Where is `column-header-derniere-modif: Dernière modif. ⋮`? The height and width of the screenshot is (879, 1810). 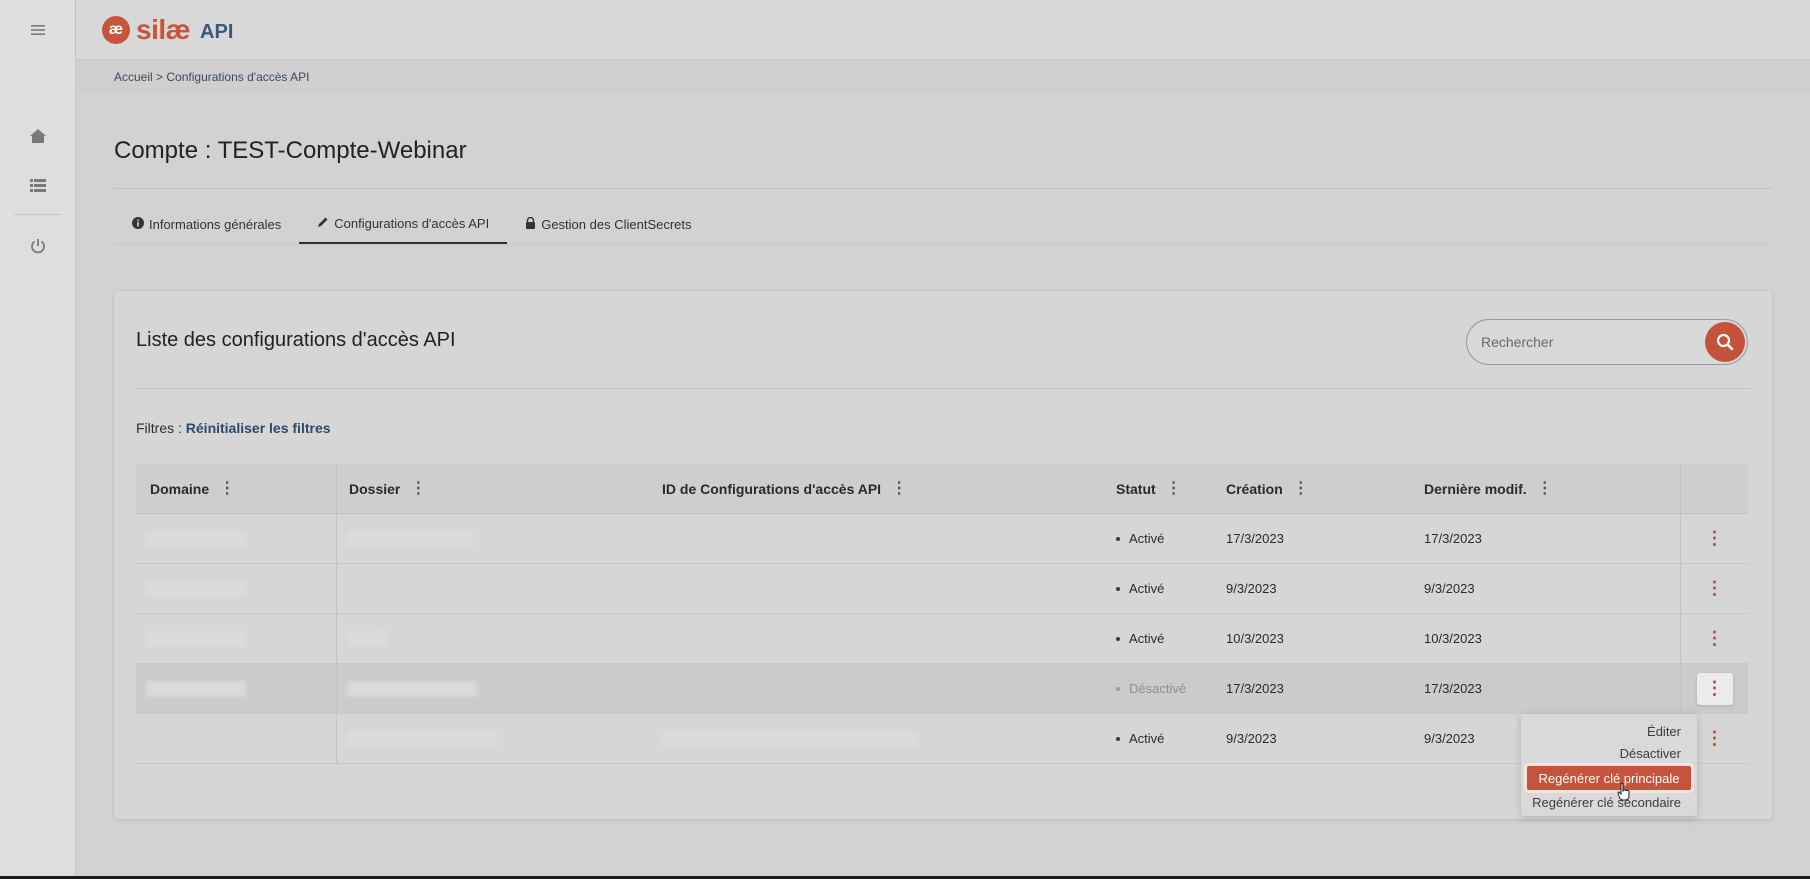 column-header-derniere-modif: Dernière modif. ⋮ is located at coordinates (1552, 489).